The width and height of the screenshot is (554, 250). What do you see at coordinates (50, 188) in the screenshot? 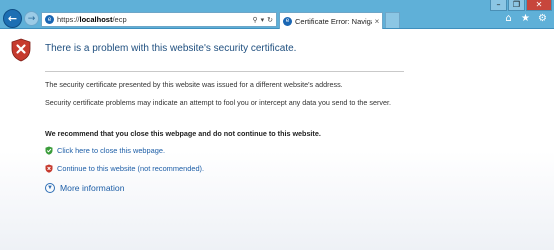
I see `chevron-down-icon: ▼` at bounding box center [50, 188].